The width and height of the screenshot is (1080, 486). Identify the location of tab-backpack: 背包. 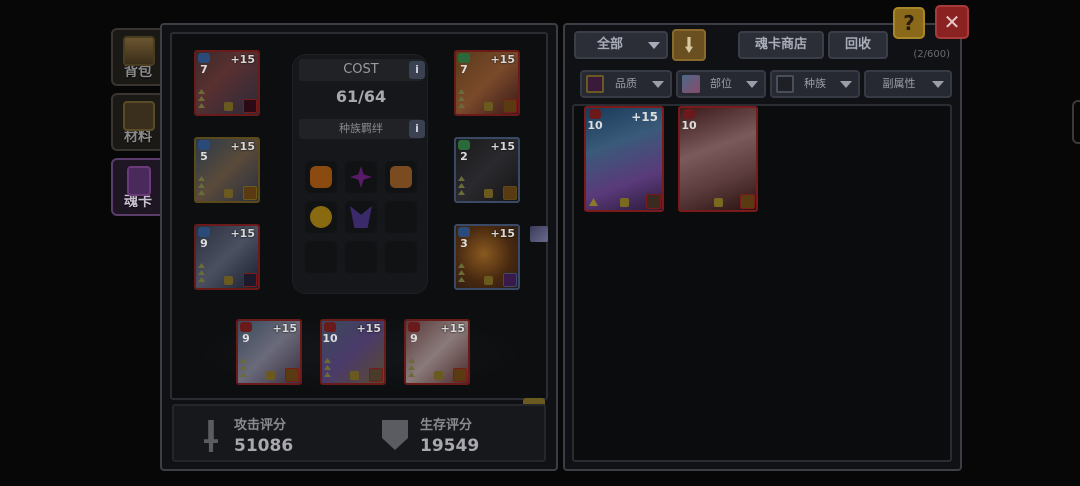
(138, 57).